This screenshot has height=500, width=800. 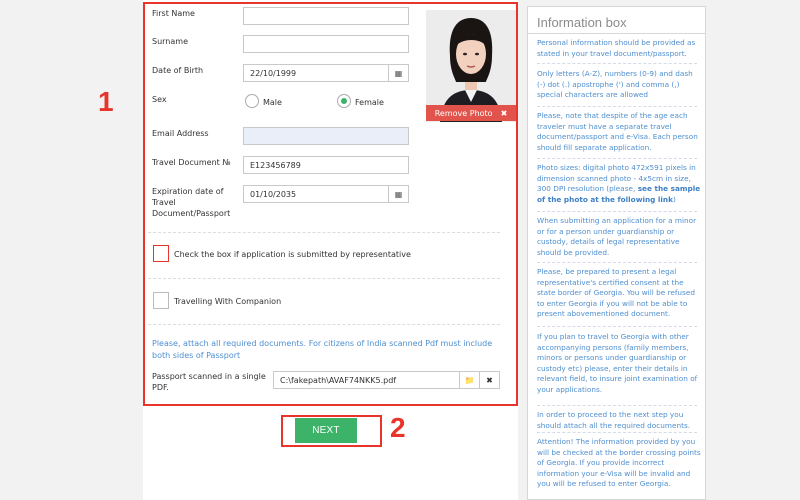 I want to click on email-input, so click(x=326, y=136).